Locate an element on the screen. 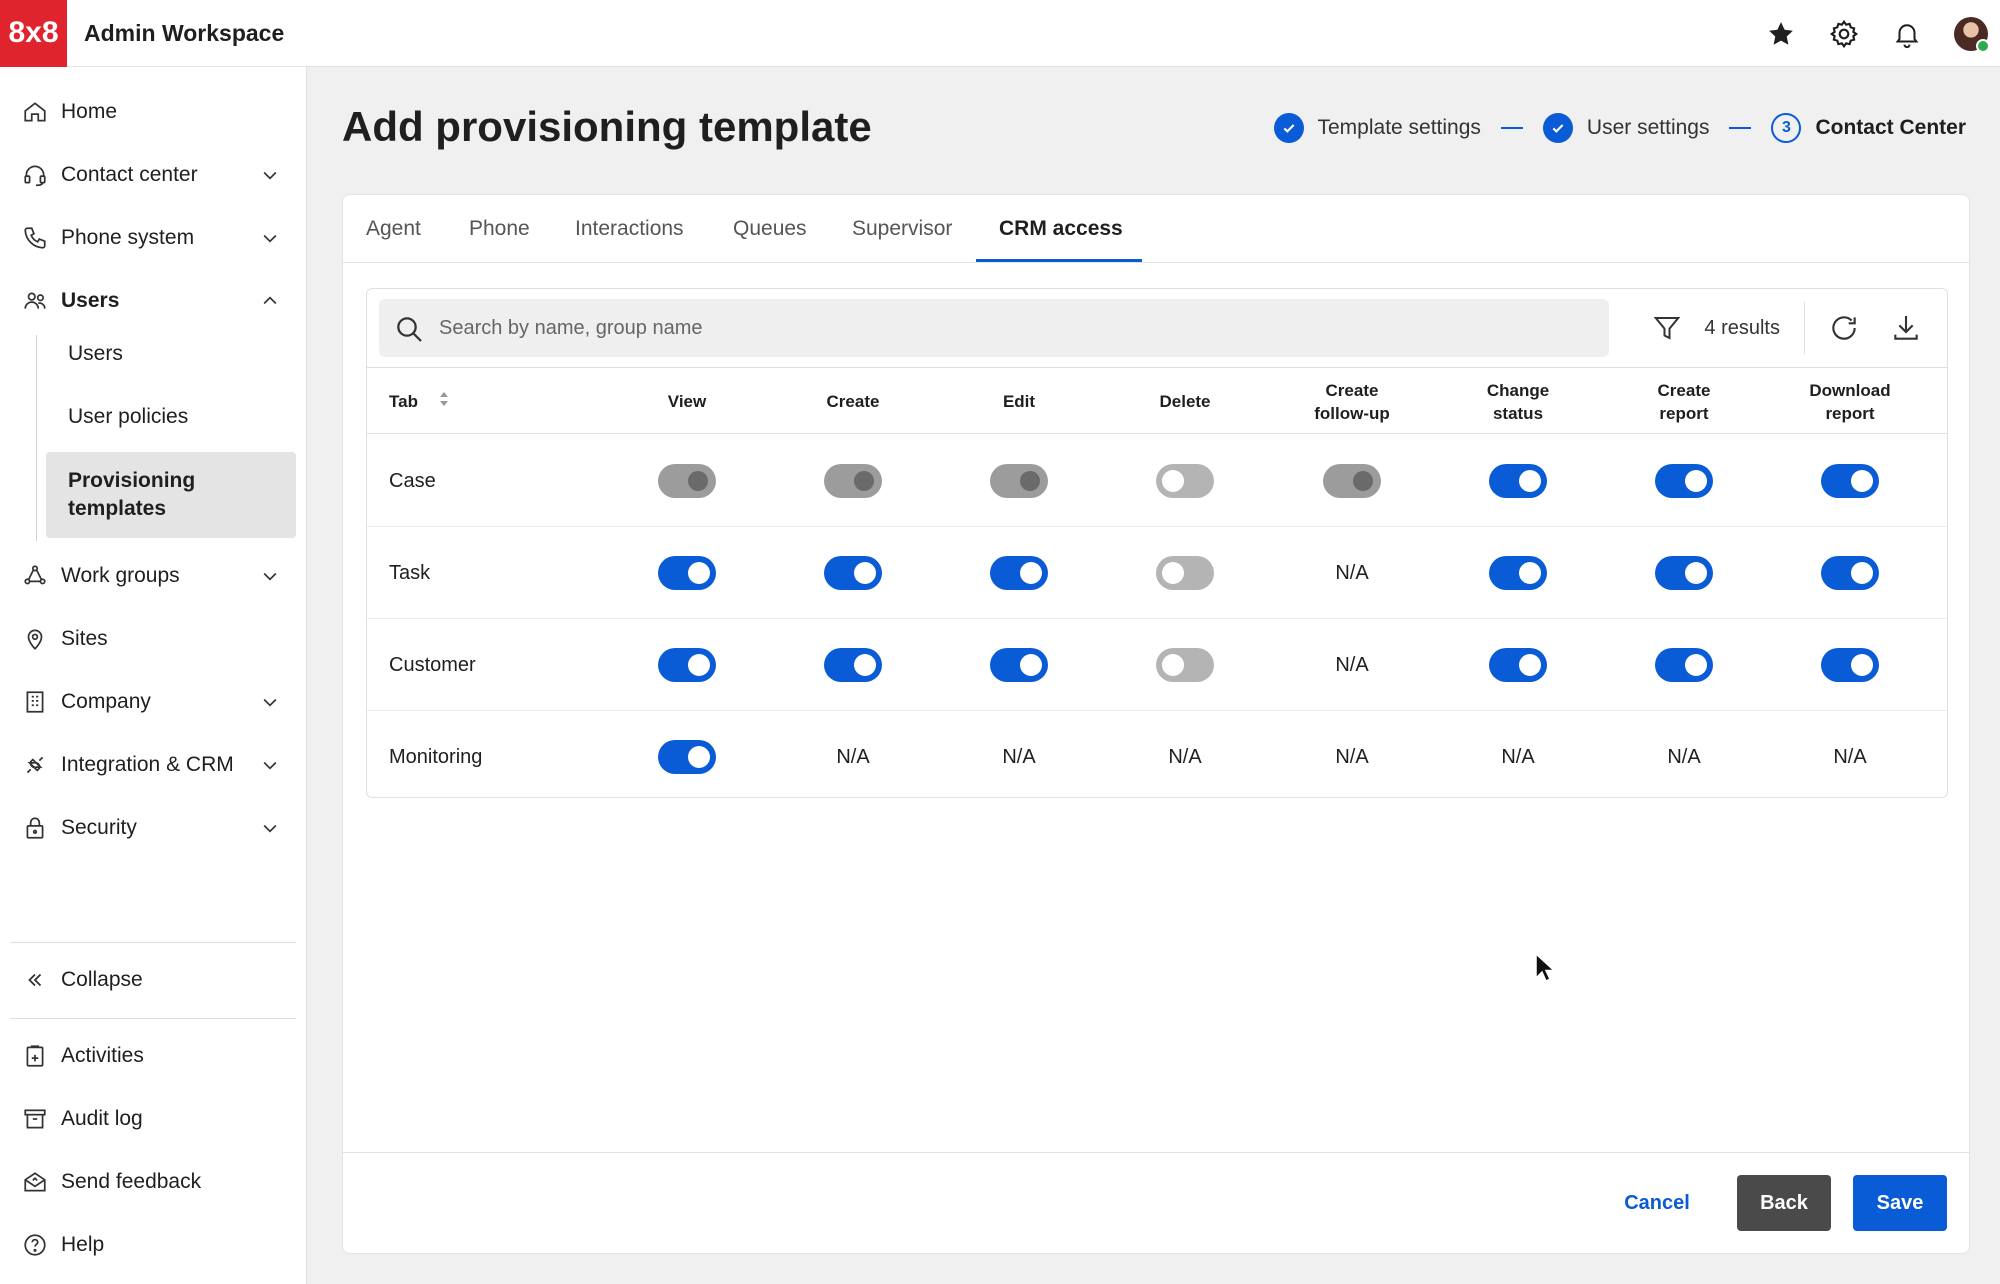  sidebar-item-activities: Activities is located at coordinates (153, 1056).